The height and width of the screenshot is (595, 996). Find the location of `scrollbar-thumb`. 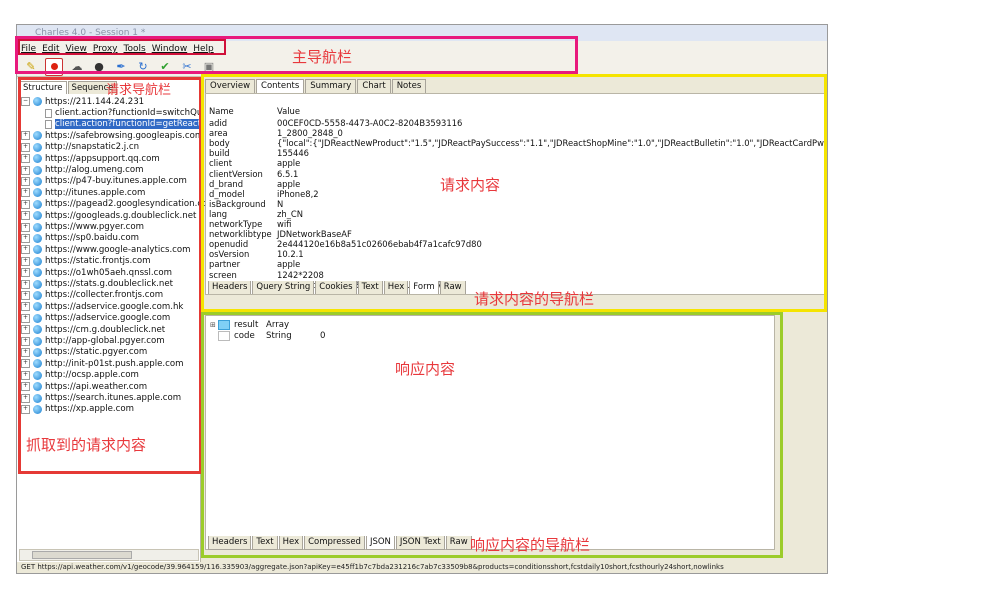

scrollbar-thumb is located at coordinates (82, 555).